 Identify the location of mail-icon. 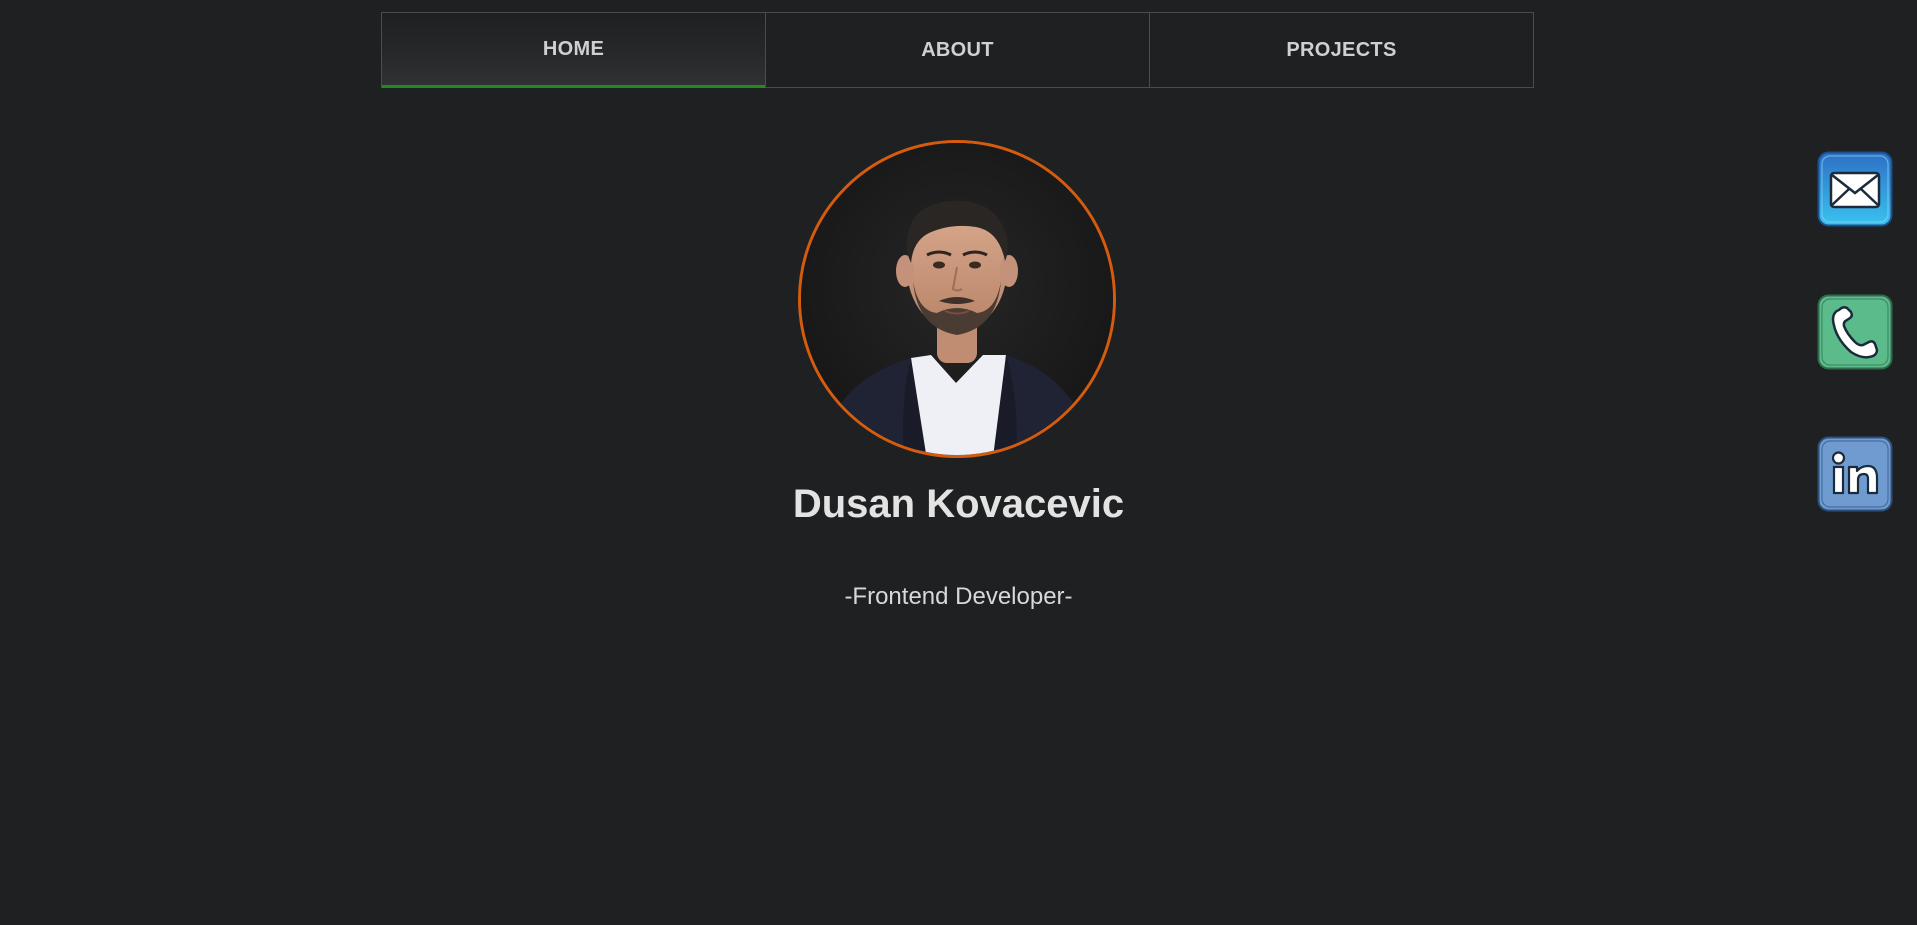
(1855, 189).